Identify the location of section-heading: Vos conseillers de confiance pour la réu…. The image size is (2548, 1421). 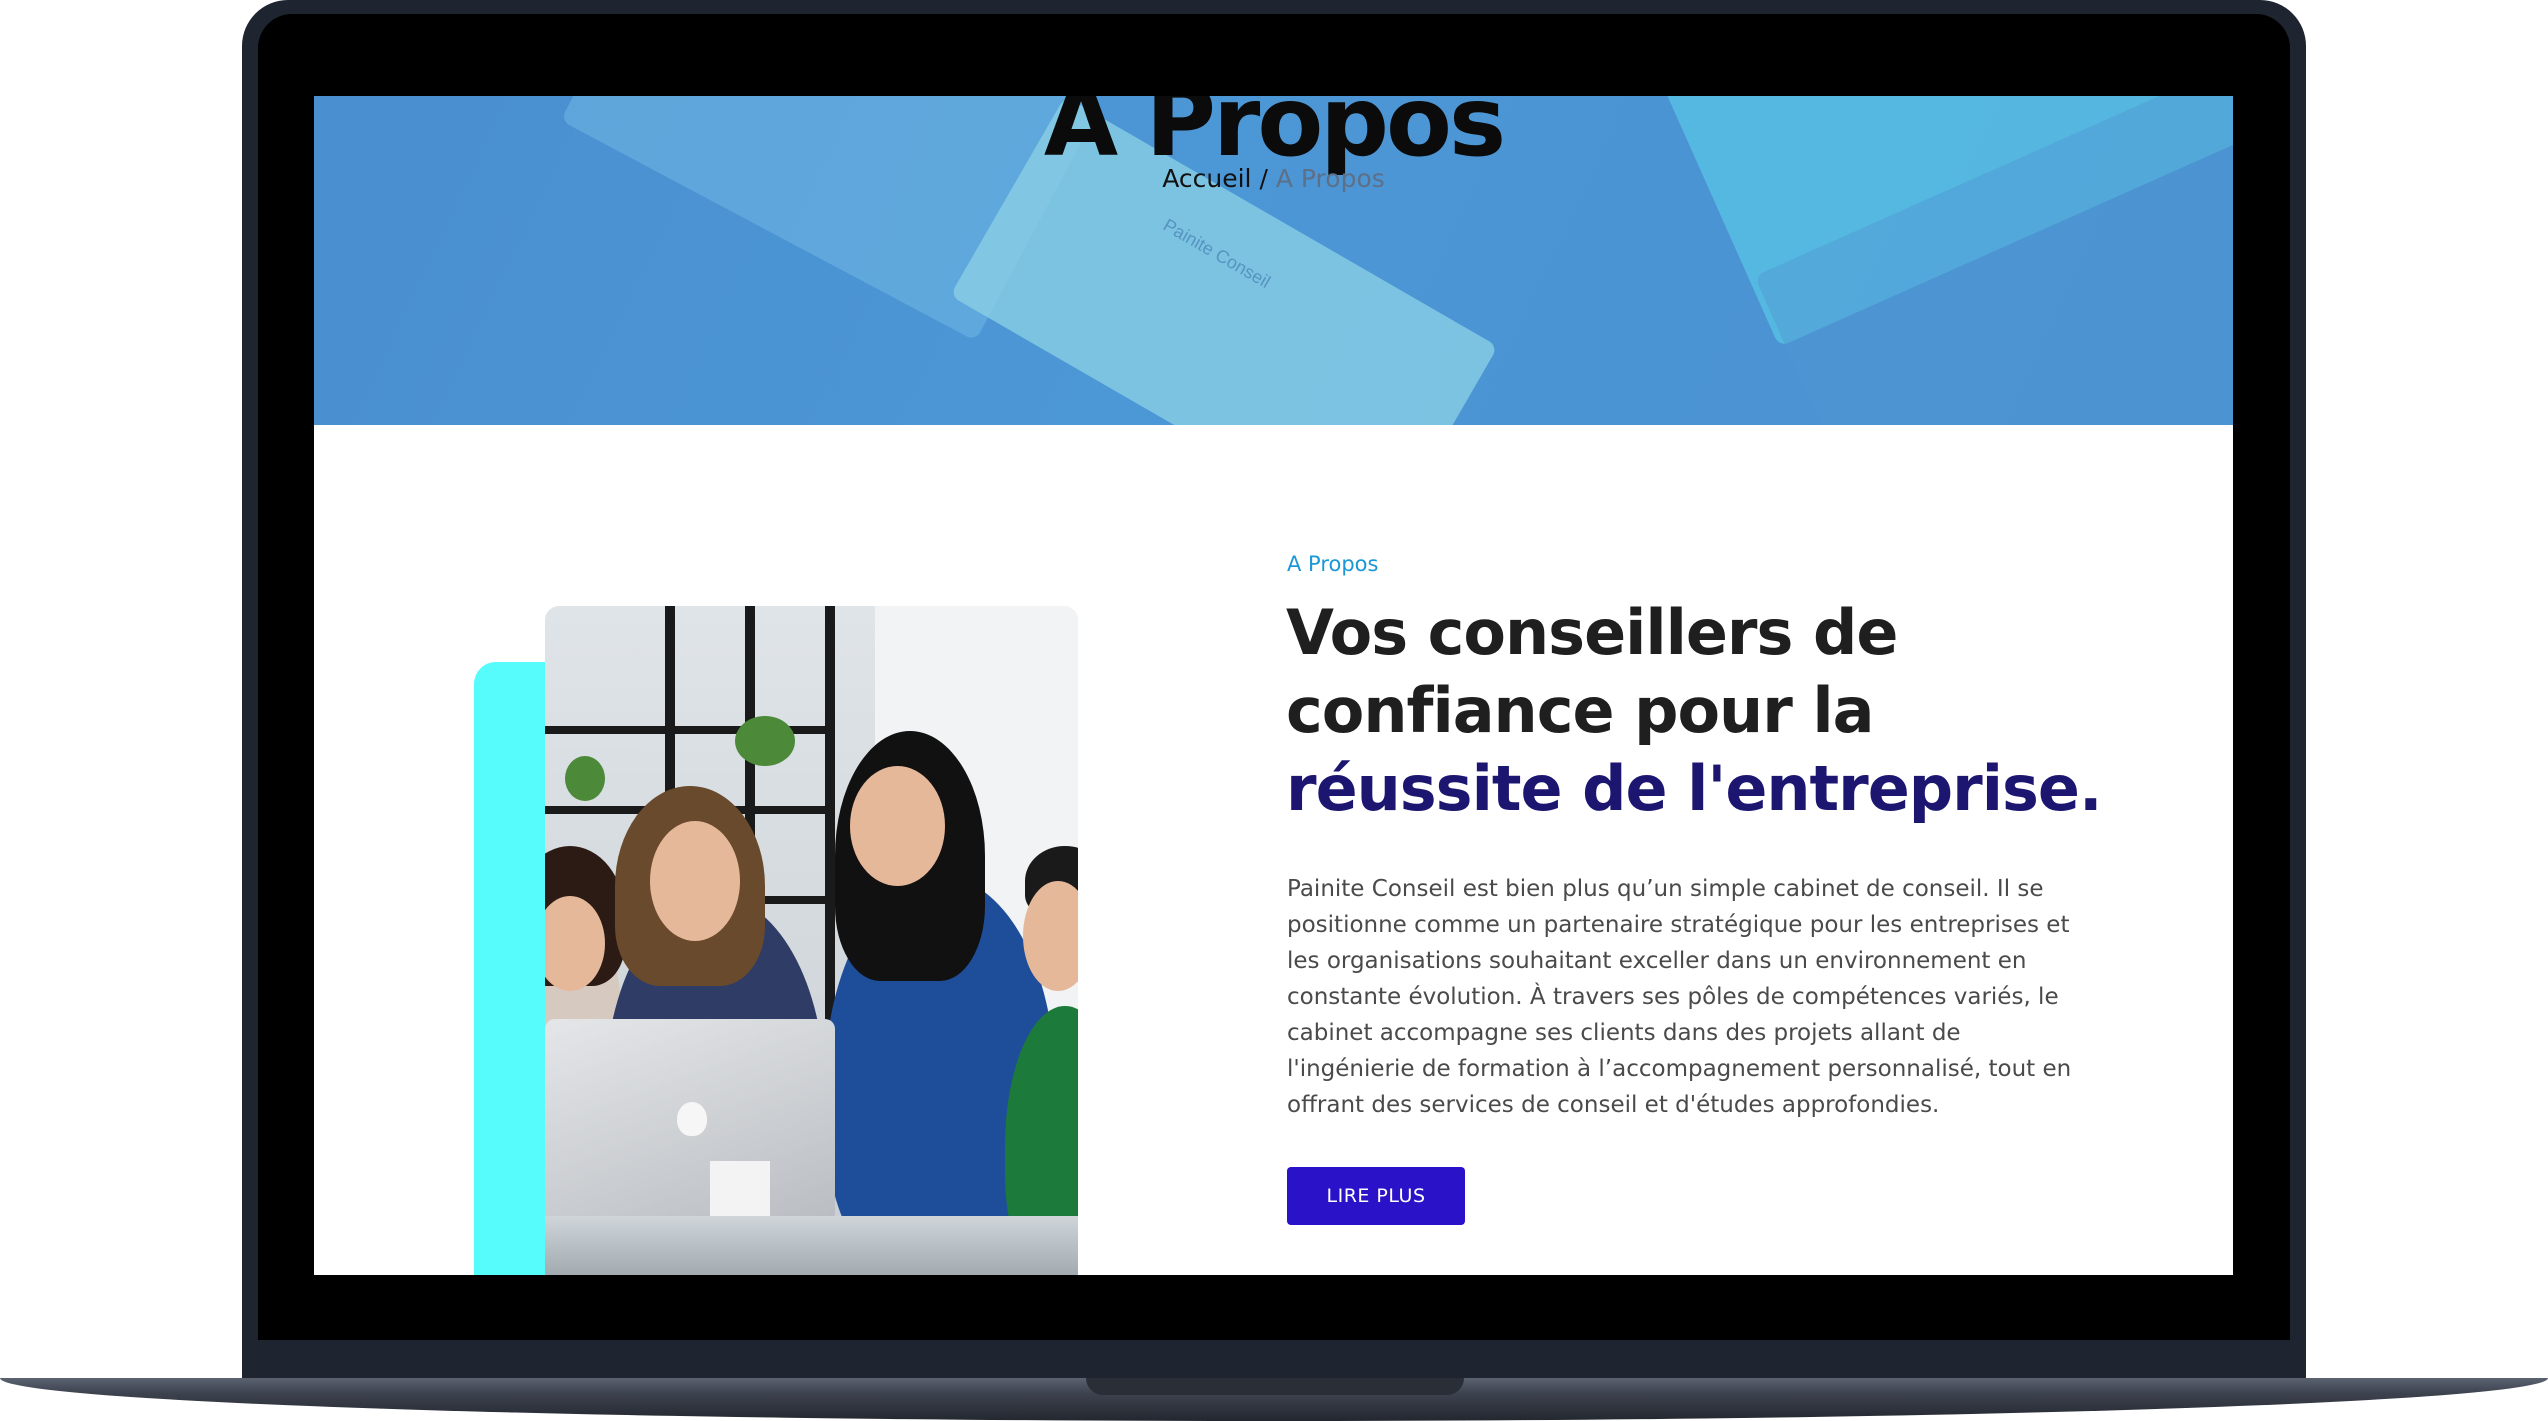
(1736, 711).